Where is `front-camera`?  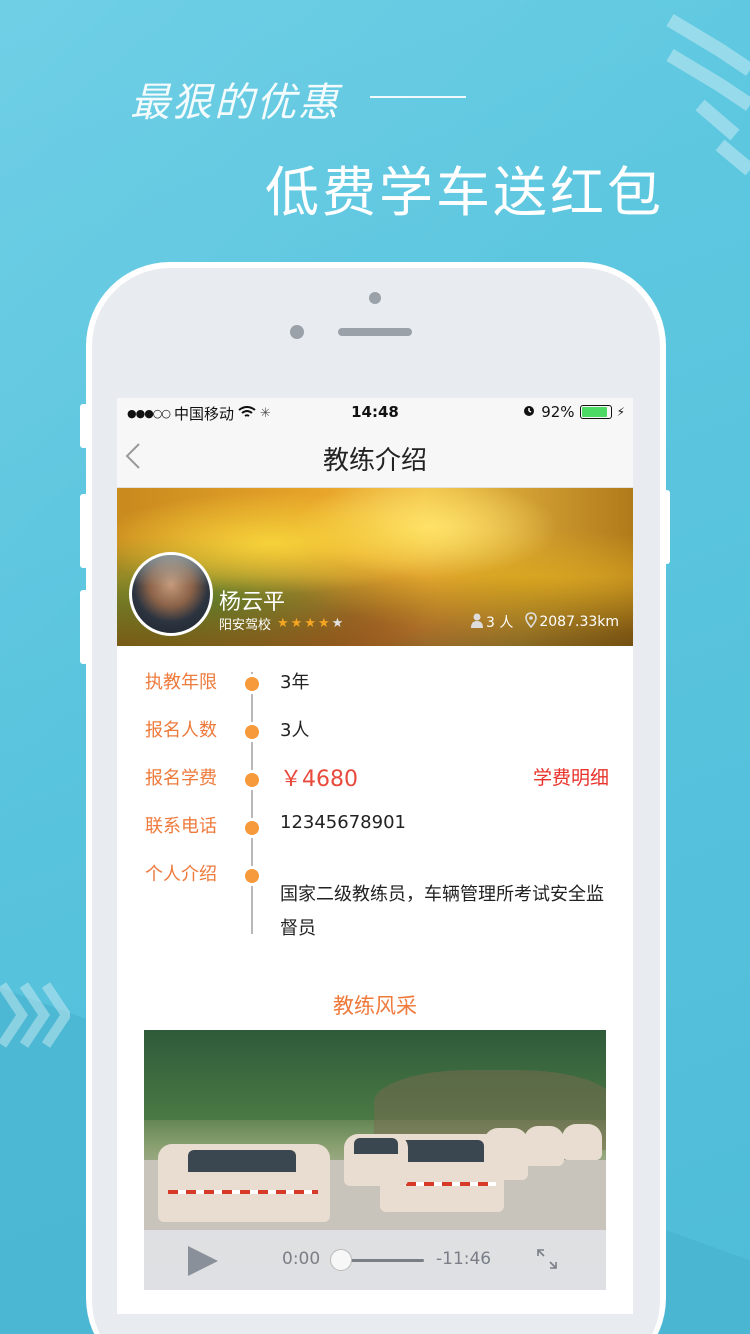 front-camera is located at coordinates (297, 332).